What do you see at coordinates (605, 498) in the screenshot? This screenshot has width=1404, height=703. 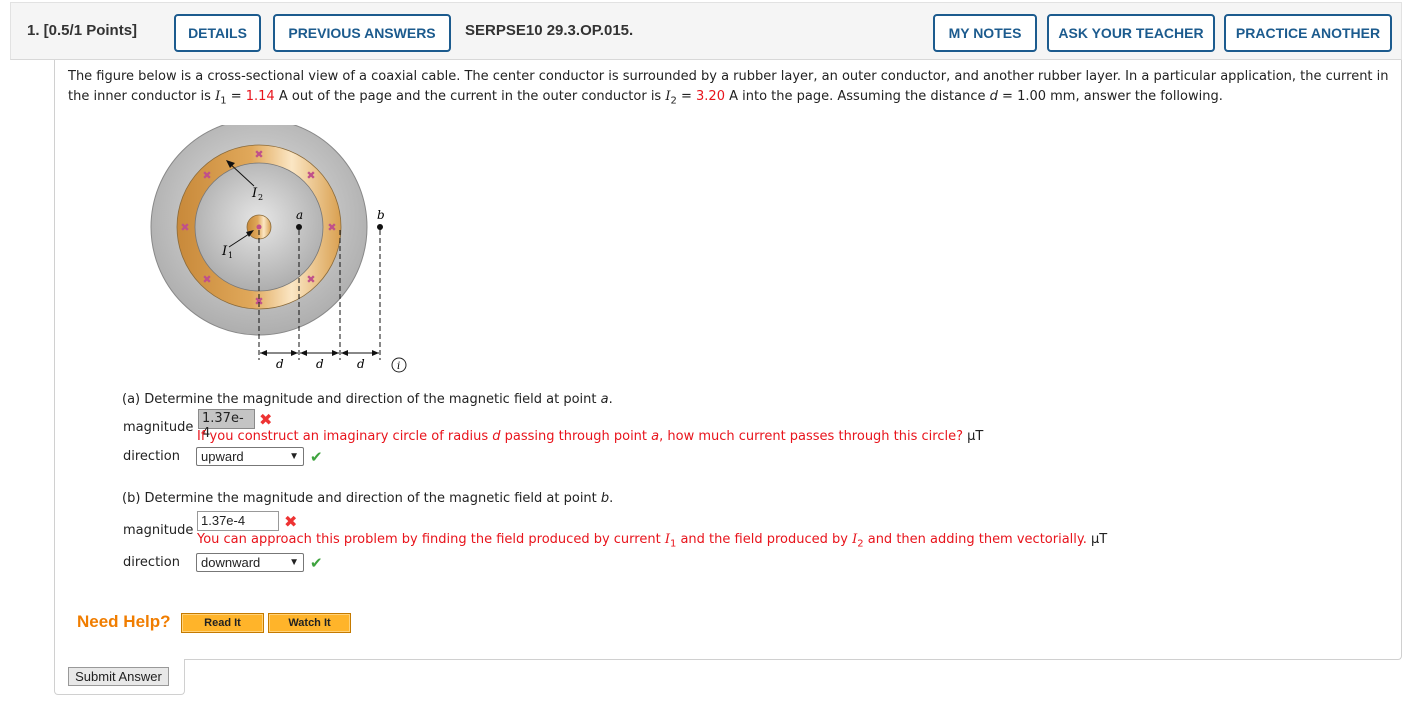 I see `part-b-point: b` at bounding box center [605, 498].